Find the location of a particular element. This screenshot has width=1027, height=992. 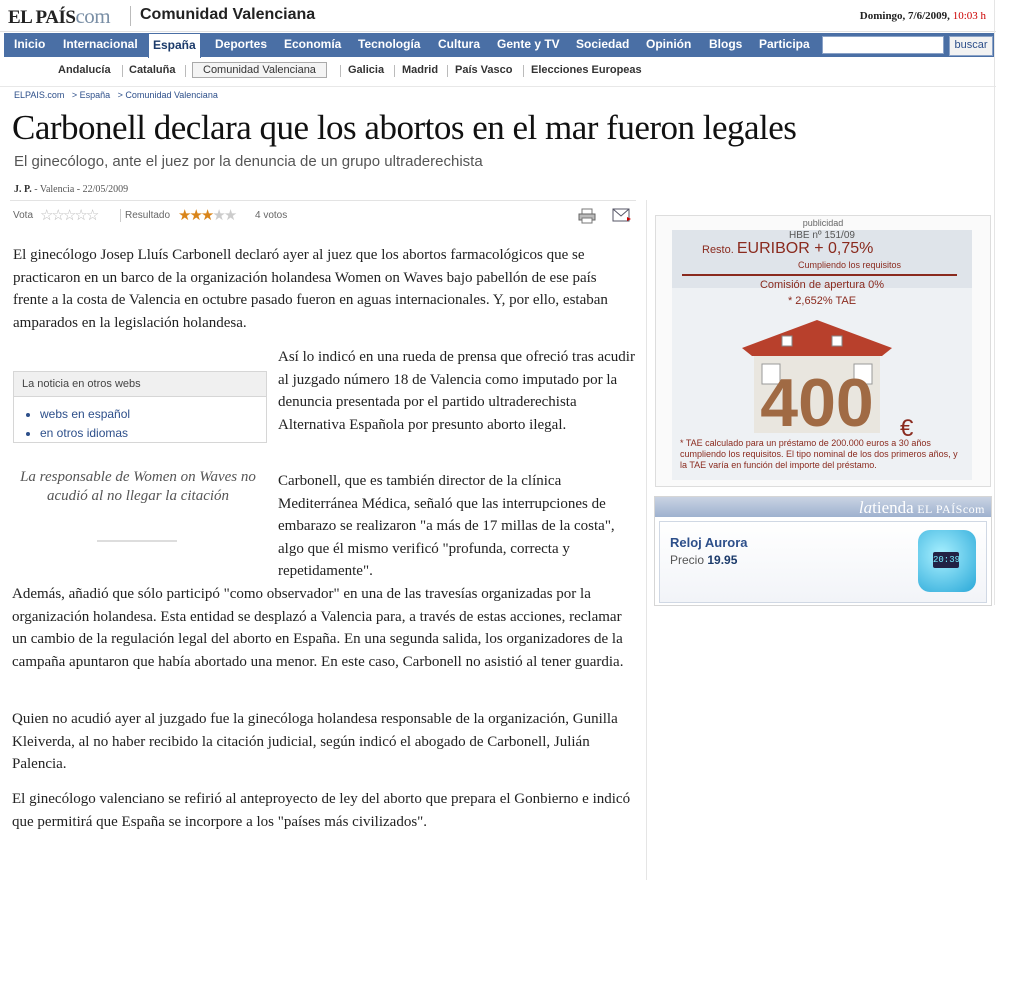

nav-sociedad: Sociedad is located at coordinates (602, 45).